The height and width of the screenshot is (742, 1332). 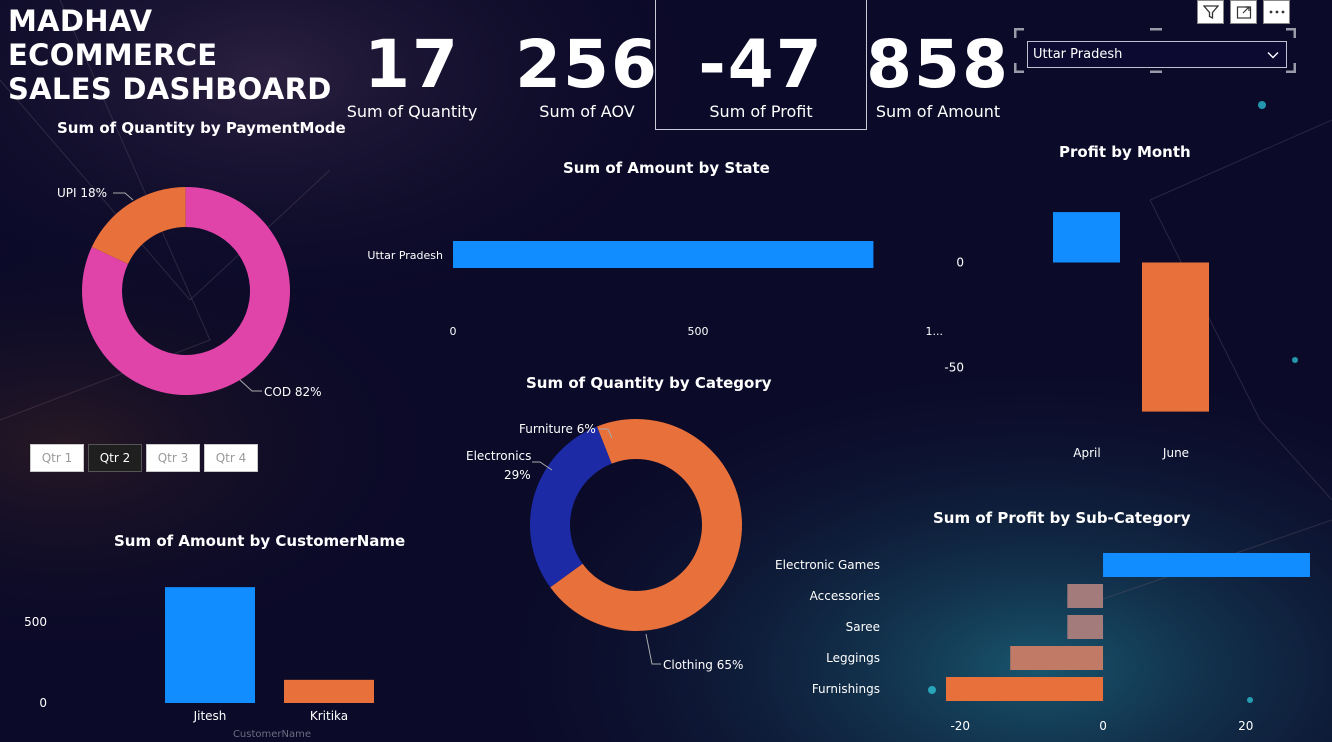 I want to click on kpi-card-aov: 256 Sum of AOV, so click(x=587, y=75).